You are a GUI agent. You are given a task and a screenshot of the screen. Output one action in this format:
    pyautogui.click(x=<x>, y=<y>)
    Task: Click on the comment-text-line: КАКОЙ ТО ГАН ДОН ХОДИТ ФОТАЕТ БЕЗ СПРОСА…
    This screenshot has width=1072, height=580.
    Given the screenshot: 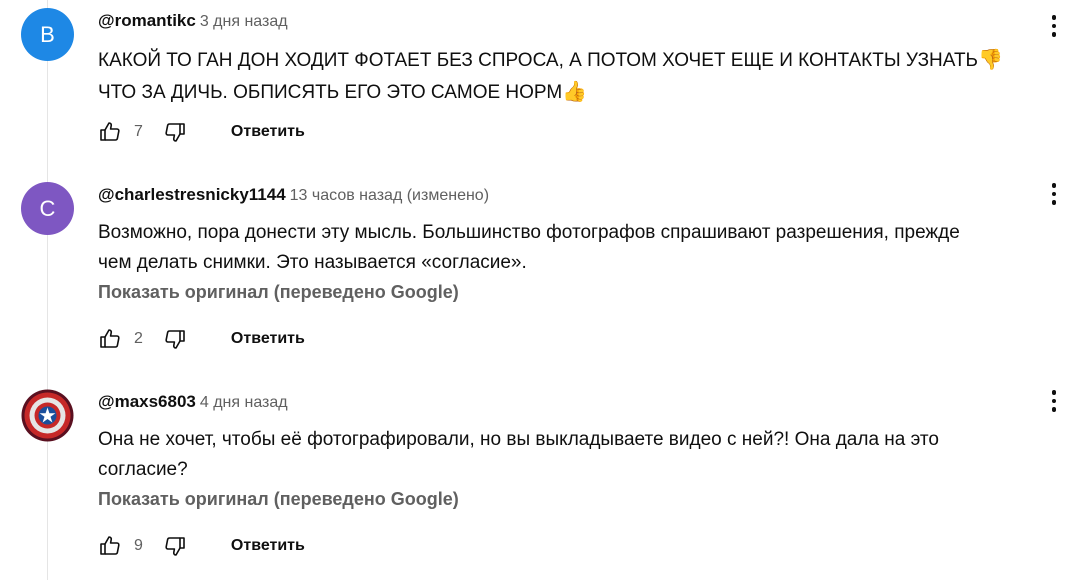 What is the action you would take?
    pyautogui.click(x=538, y=60)
    